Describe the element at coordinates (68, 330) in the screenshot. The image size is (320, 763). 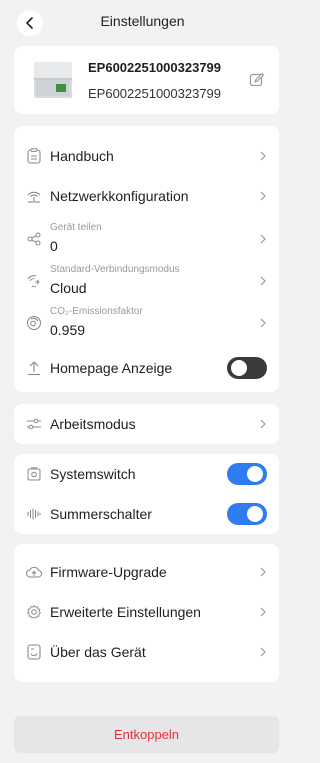
I see `co2-factor-value: 0.959` at that location.